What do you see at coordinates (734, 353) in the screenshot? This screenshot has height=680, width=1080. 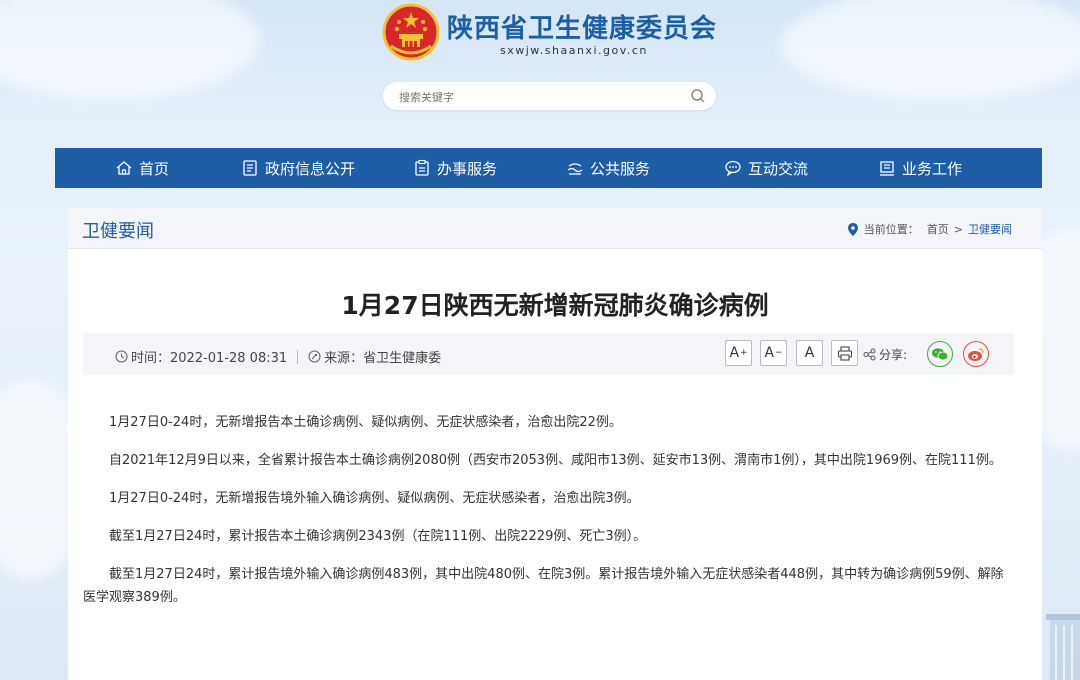 I see `font-larger-label: A` at bounding box center [734, 353].